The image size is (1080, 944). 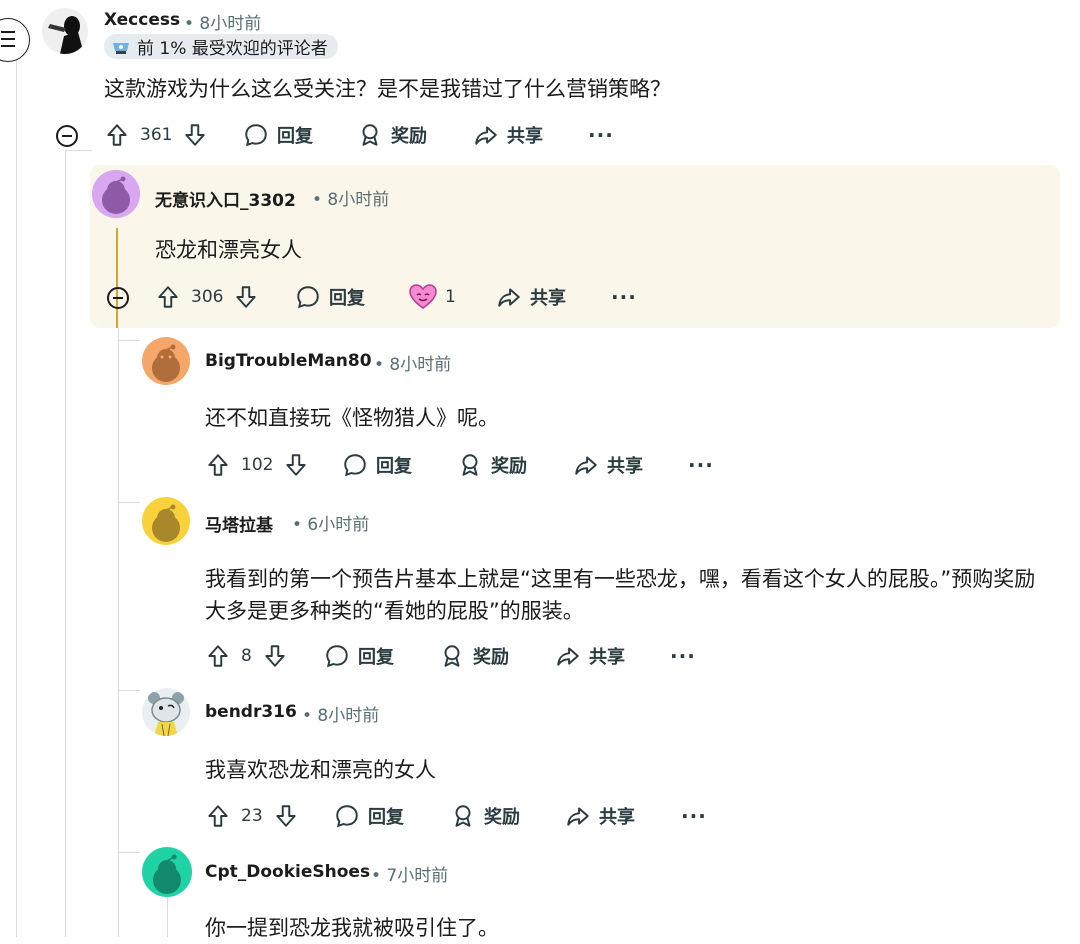 What do you see at coordinates (409, 873) in the screenshot?
I see `timestamp: • 7小时前` at bounding box center [409, 873].